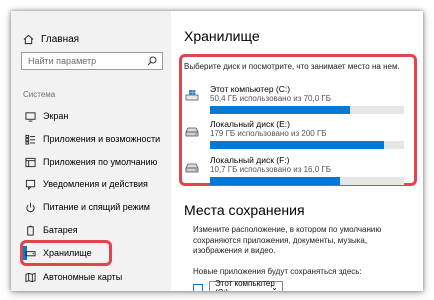  I want to click on sidebar-item-label: Приложения по умолчанию, so click(100, 162).